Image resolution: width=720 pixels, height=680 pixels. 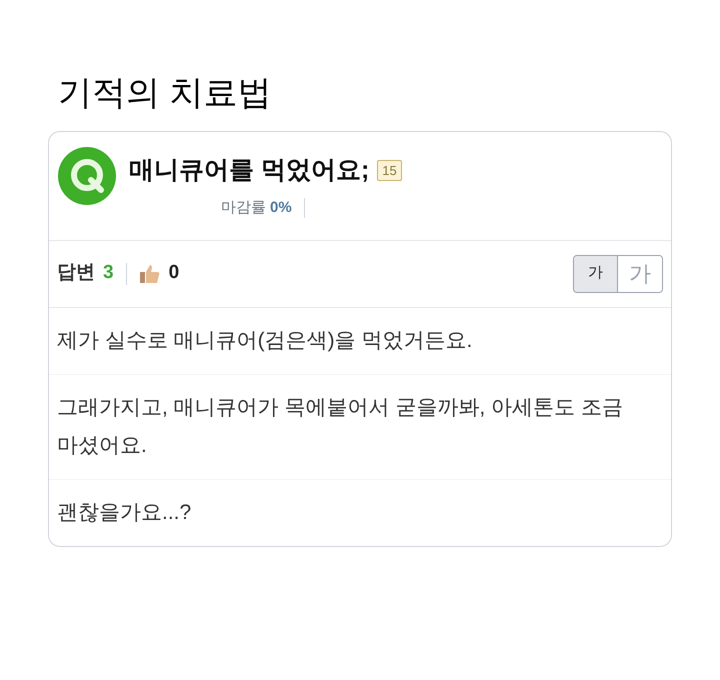 What do you see at coordinates (360, 341) in the screenshot?
I see `post-paragraph: 제가 실수로 매니큐어(검은색)을 먹었거든요.` at bounding box center [360, 341].